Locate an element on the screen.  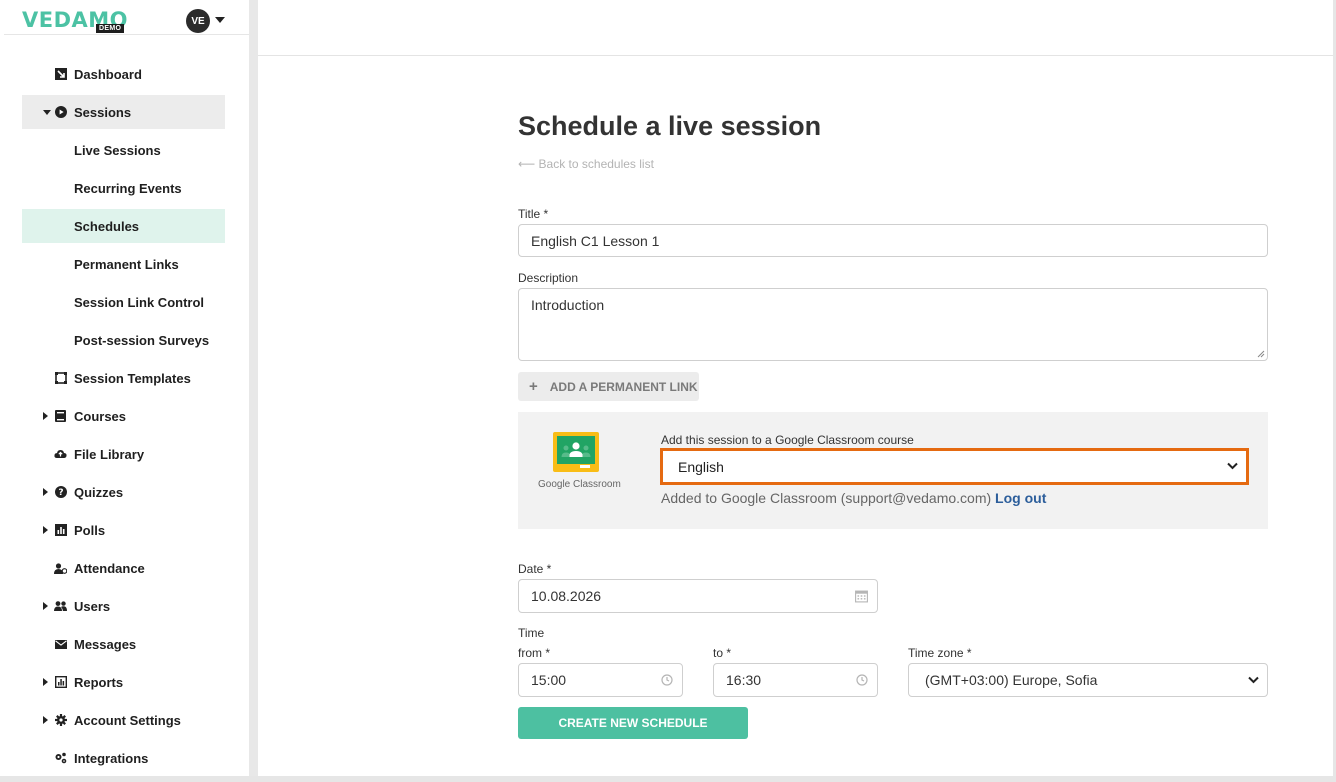
timezone-label: Time zone * is located at coordinates (940, 653).